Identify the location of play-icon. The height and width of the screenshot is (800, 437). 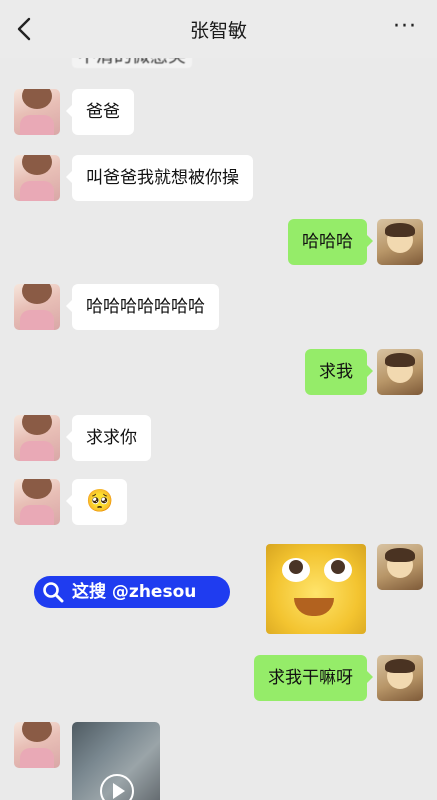
(117, 787).